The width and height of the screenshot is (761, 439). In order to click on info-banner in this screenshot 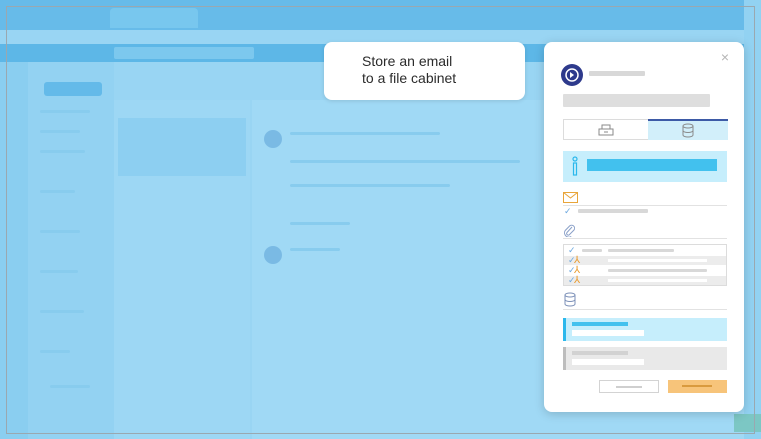, I will do `click(645, 166)`.